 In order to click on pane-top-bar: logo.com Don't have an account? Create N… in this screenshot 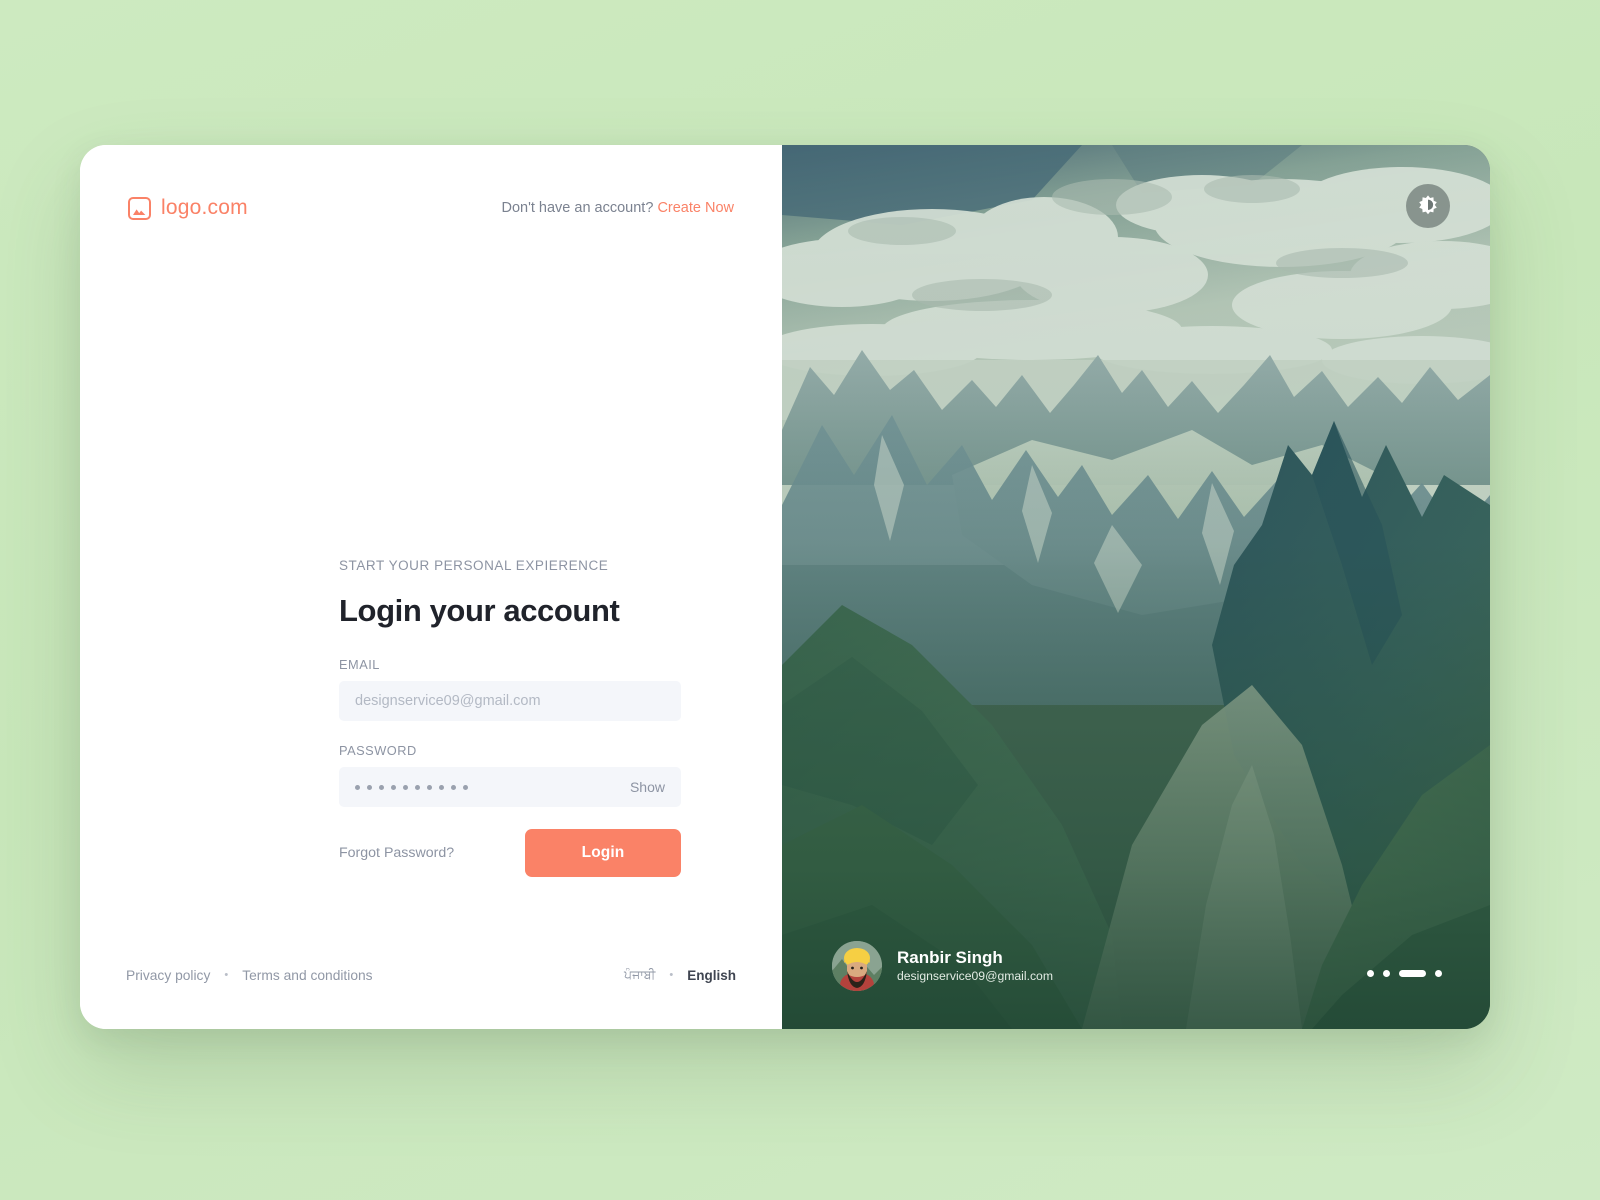, I will do `click(431, 208)`.